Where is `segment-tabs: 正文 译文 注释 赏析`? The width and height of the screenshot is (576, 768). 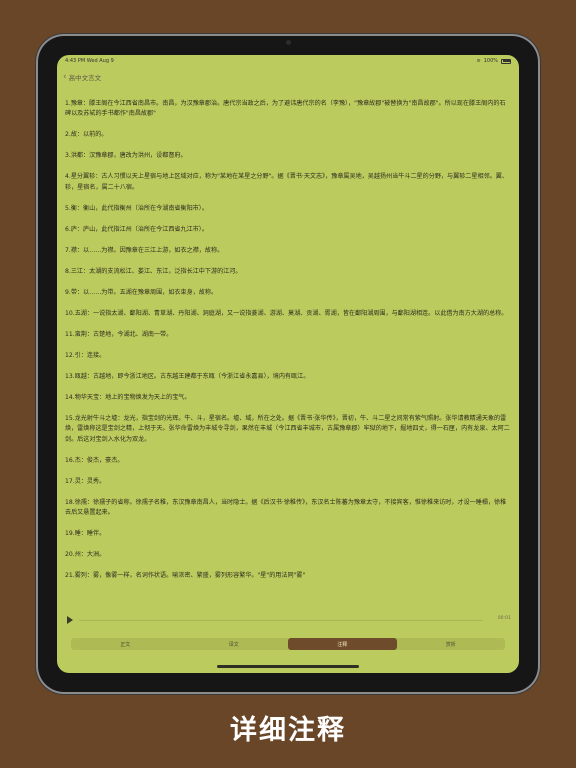 segment-tabs: 正文 译文 注释 赏析 is located at coordinates (288, 644).